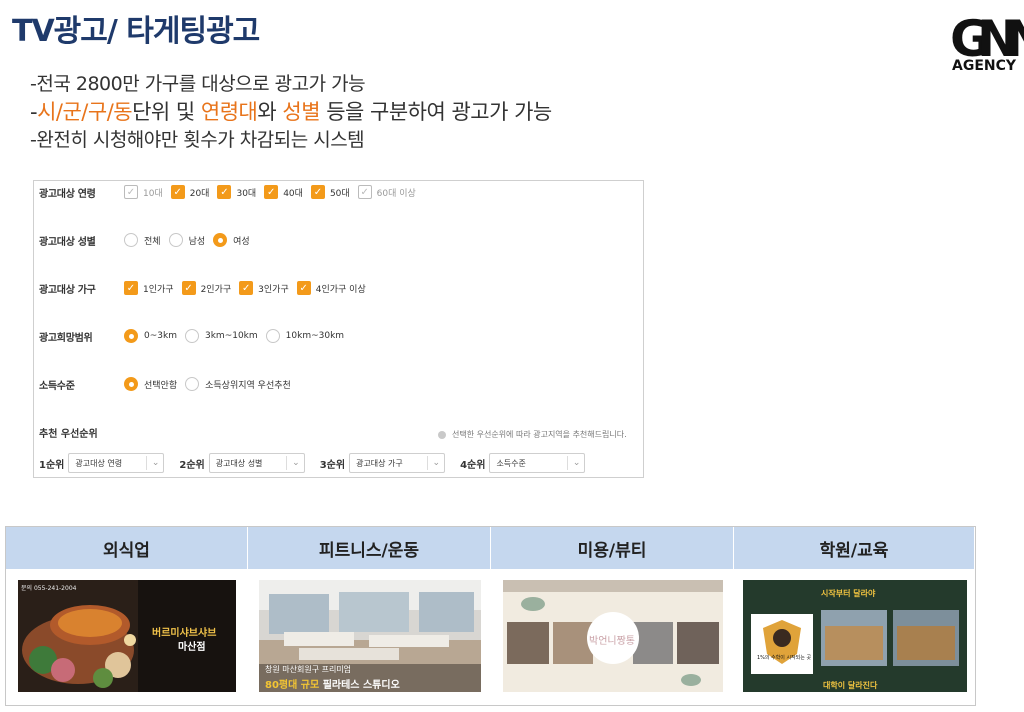 The width and height of the screenshot is (1024, 712). I want to click on priority-select-1: 광고대상 연령 ⌄, so click(116, 463).